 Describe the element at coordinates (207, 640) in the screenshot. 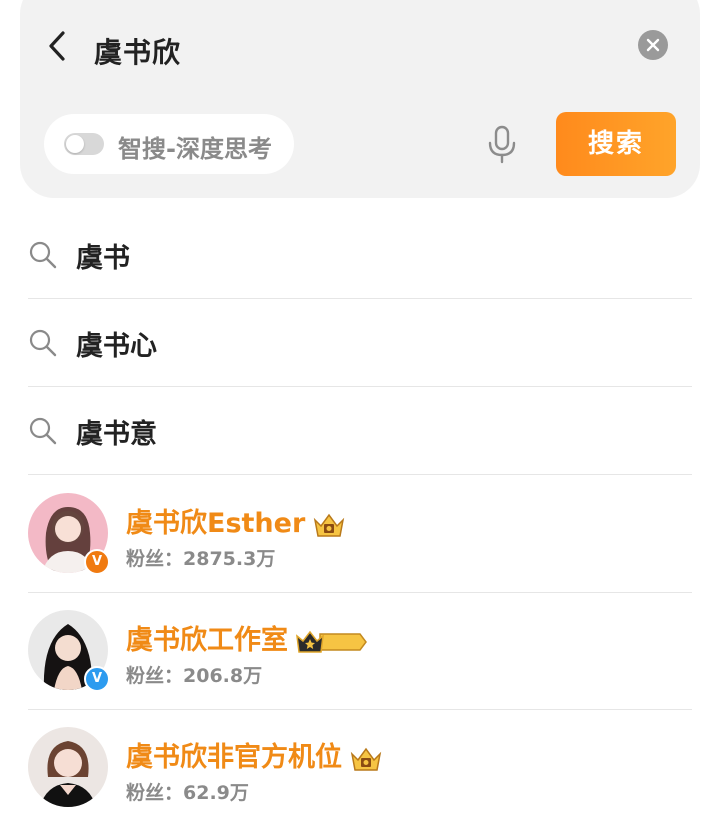

I see `username-text: 虞书欣工作室` at that location.